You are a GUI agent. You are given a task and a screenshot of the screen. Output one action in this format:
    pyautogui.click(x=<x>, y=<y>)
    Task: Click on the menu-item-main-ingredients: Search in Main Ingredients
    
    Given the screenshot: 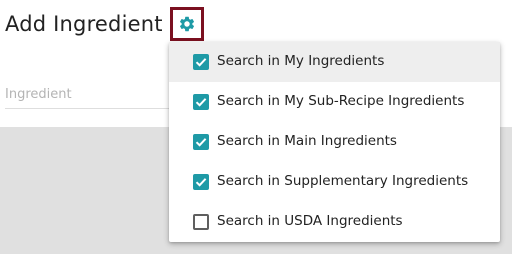 What is the action you would take?
    pyautogui.click(x=334, y=142)
    